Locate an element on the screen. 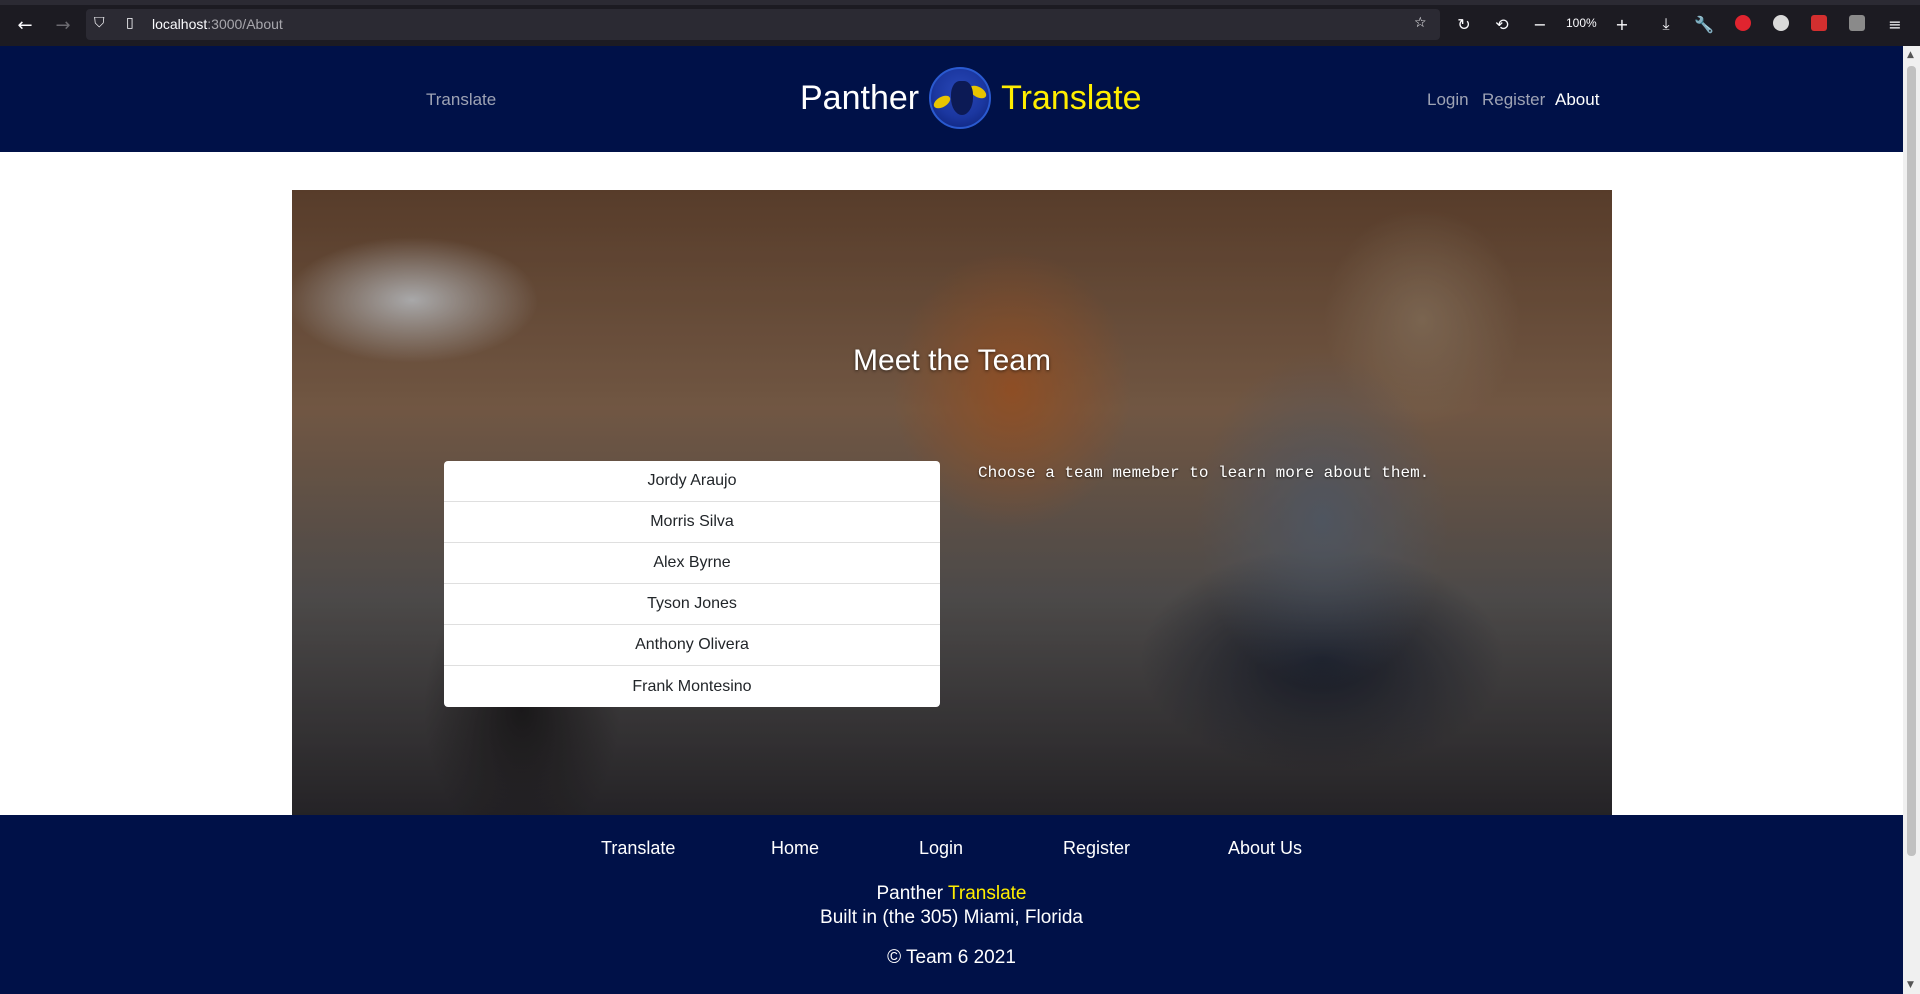  scroll-thumb is located at coordinates (1911, 461).